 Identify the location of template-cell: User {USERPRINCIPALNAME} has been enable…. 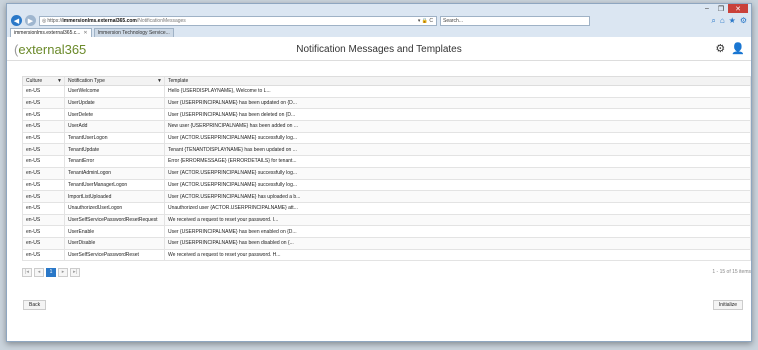
(232, 231).